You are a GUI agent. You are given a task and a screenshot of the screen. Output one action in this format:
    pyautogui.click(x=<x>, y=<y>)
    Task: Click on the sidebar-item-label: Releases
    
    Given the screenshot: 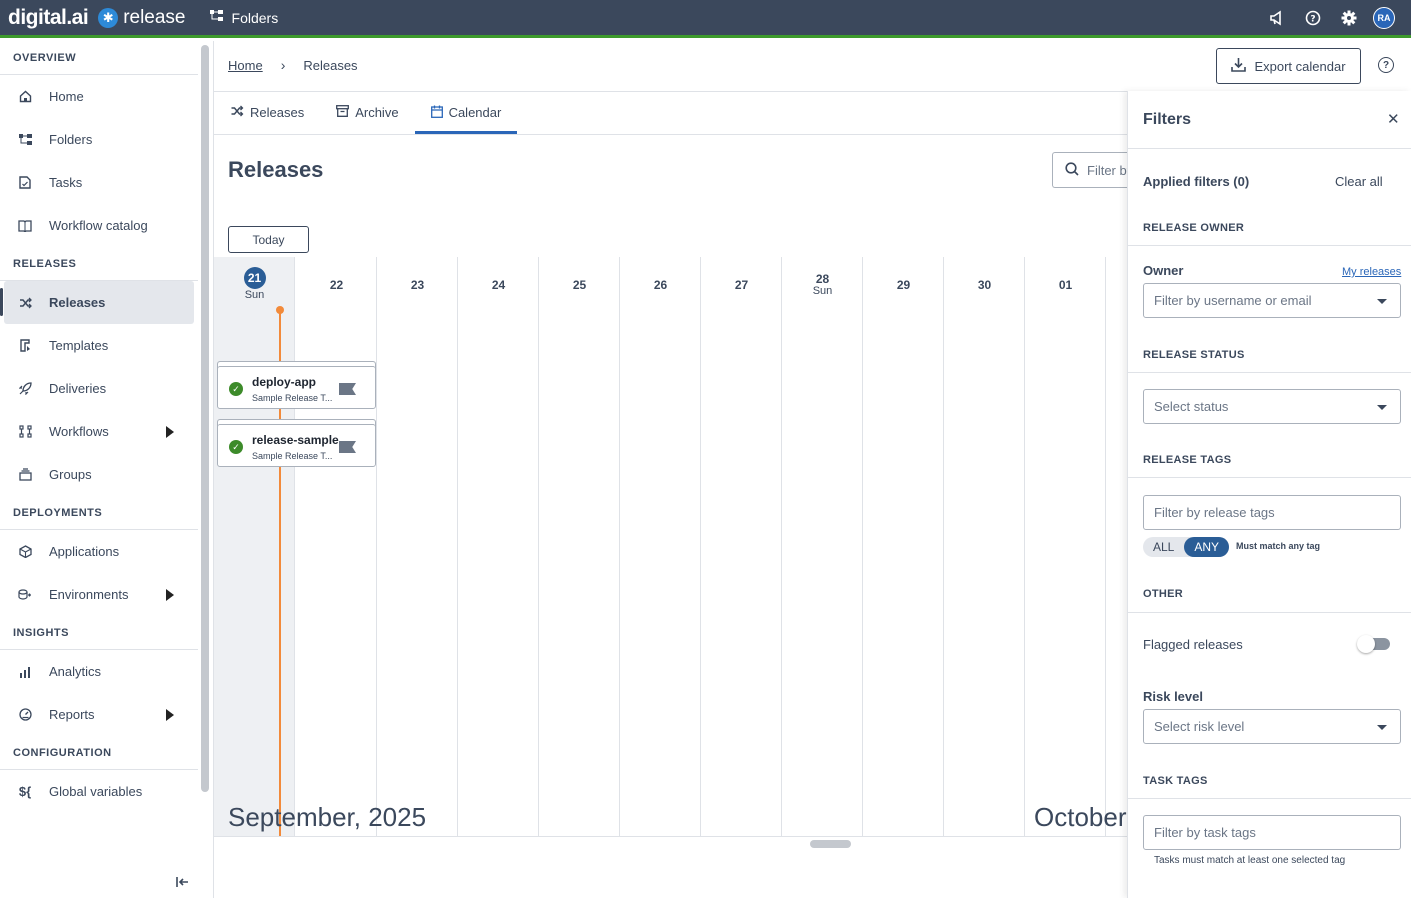 What is the action you would take?
    pyautogui.click(x=77, y=302)
    